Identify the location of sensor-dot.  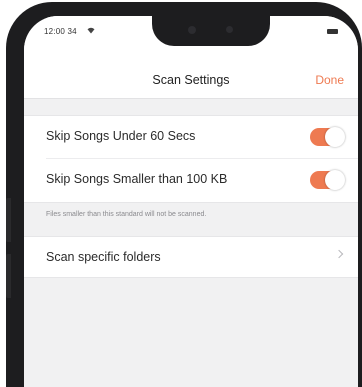
(229, 29).